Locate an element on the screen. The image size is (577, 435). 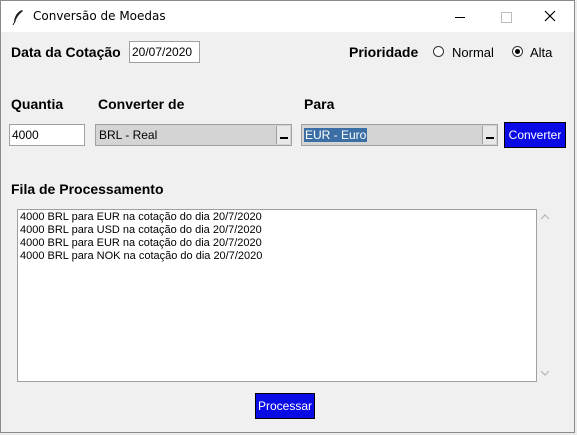
maximize-button is located at coordinates (506, 16).